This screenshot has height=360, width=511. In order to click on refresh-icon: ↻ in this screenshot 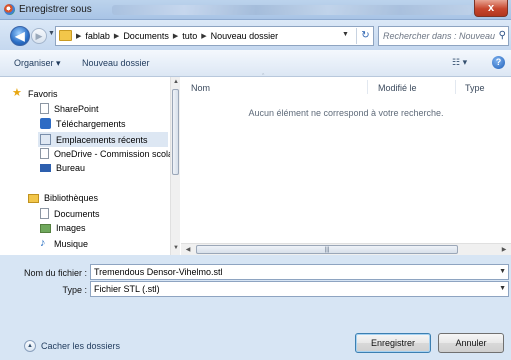, I will do `click(365, 35)`.